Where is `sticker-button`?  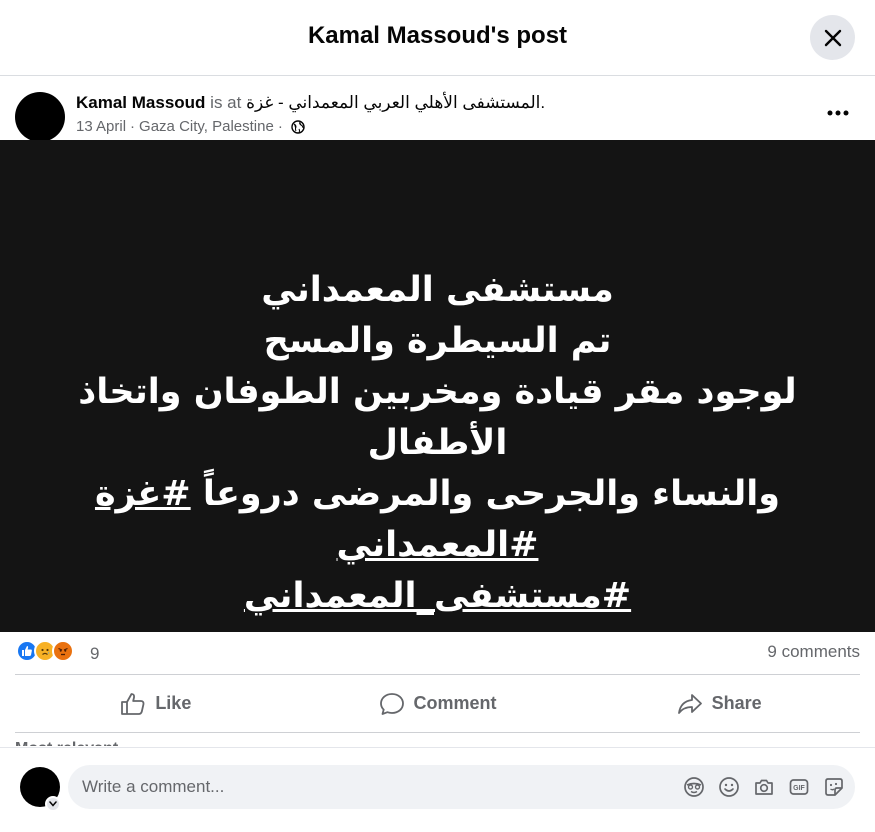 sticker-button is located at coordinates (834, 787).